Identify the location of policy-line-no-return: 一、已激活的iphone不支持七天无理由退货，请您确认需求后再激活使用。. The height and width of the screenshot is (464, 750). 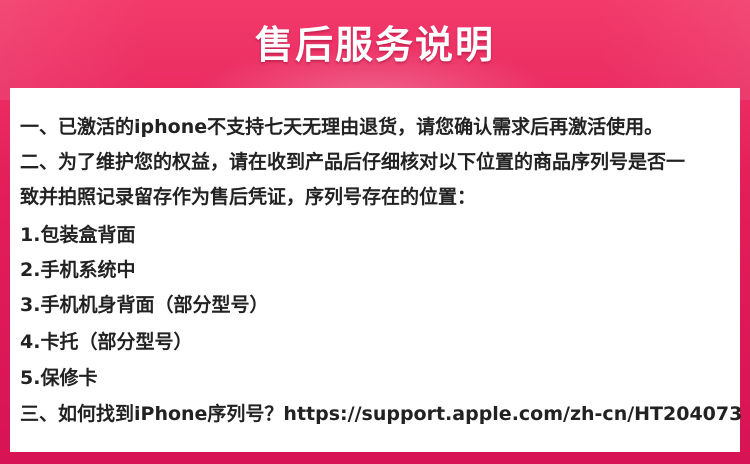
(342, 127).